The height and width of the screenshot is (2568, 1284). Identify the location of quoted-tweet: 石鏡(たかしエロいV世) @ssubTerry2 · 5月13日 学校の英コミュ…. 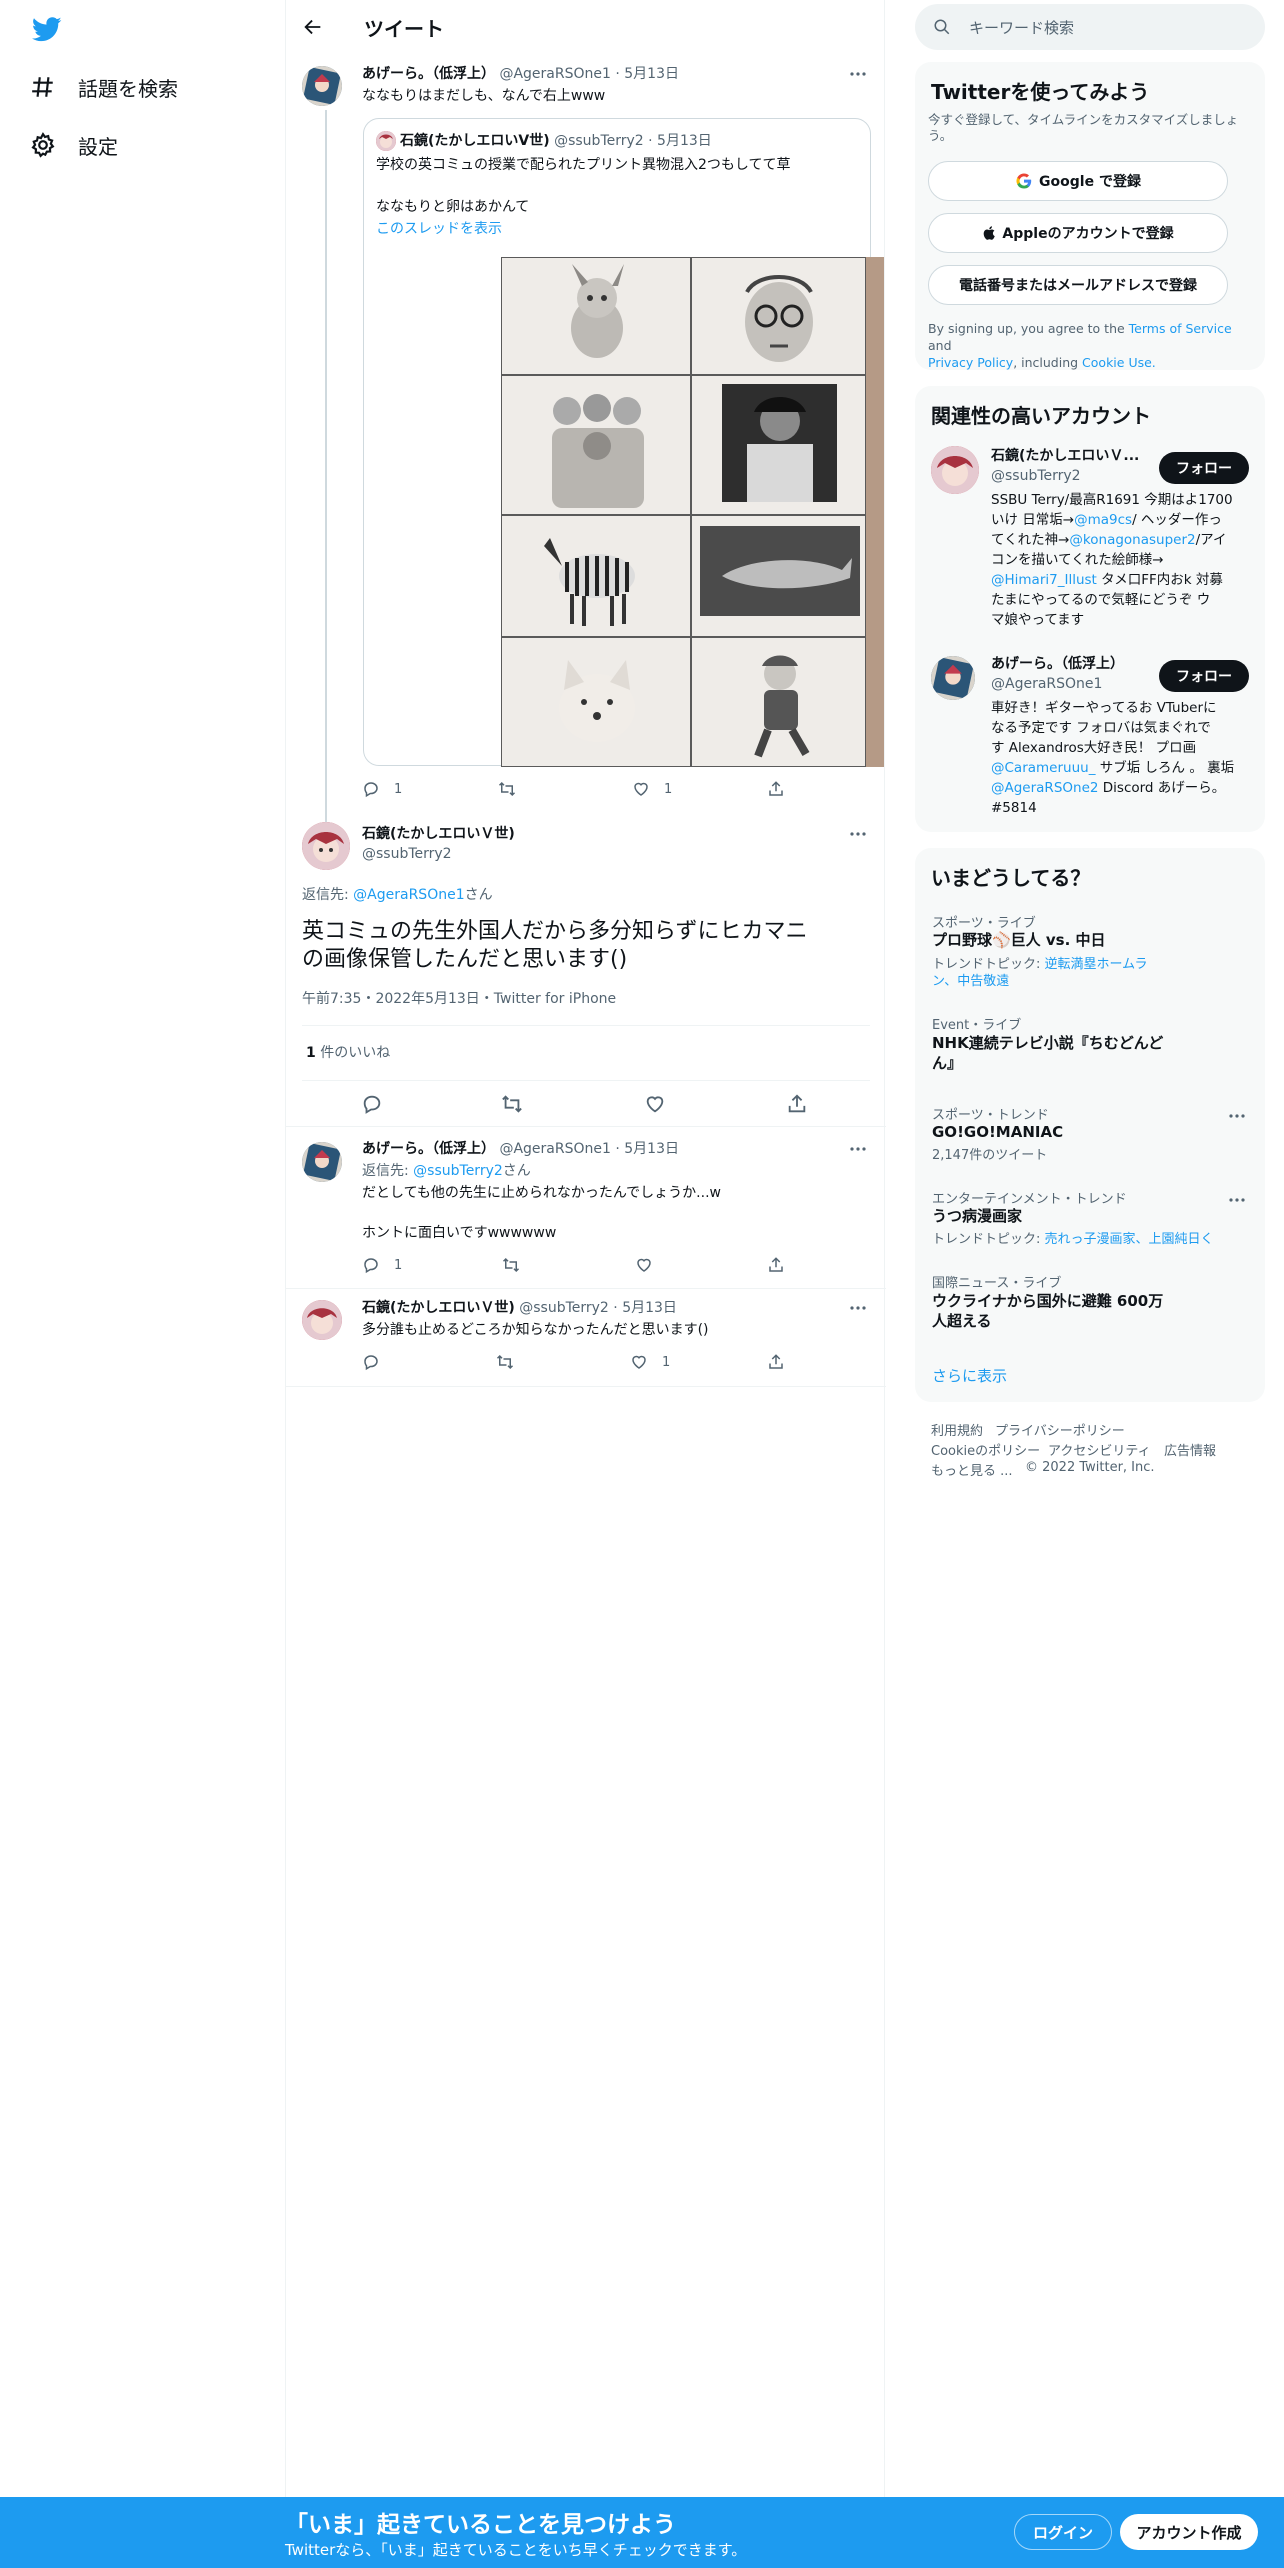
(623, 442).